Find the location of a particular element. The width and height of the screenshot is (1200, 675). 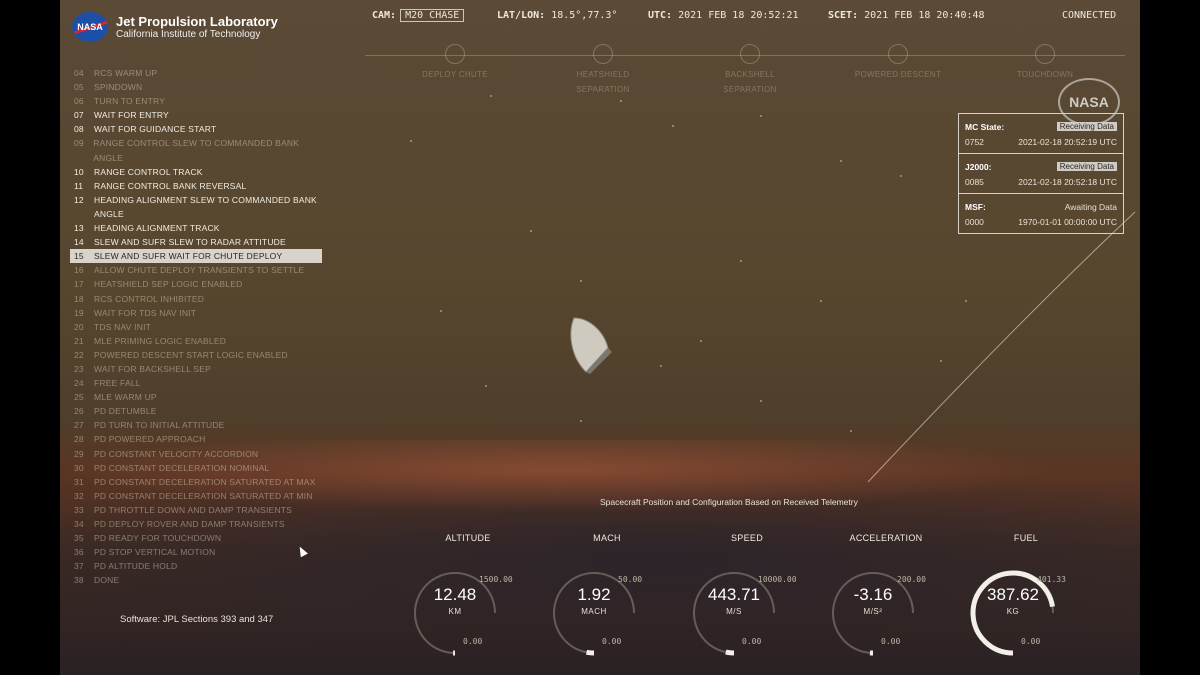

list-item: 38 DONE is located at coordinates (97, 580).